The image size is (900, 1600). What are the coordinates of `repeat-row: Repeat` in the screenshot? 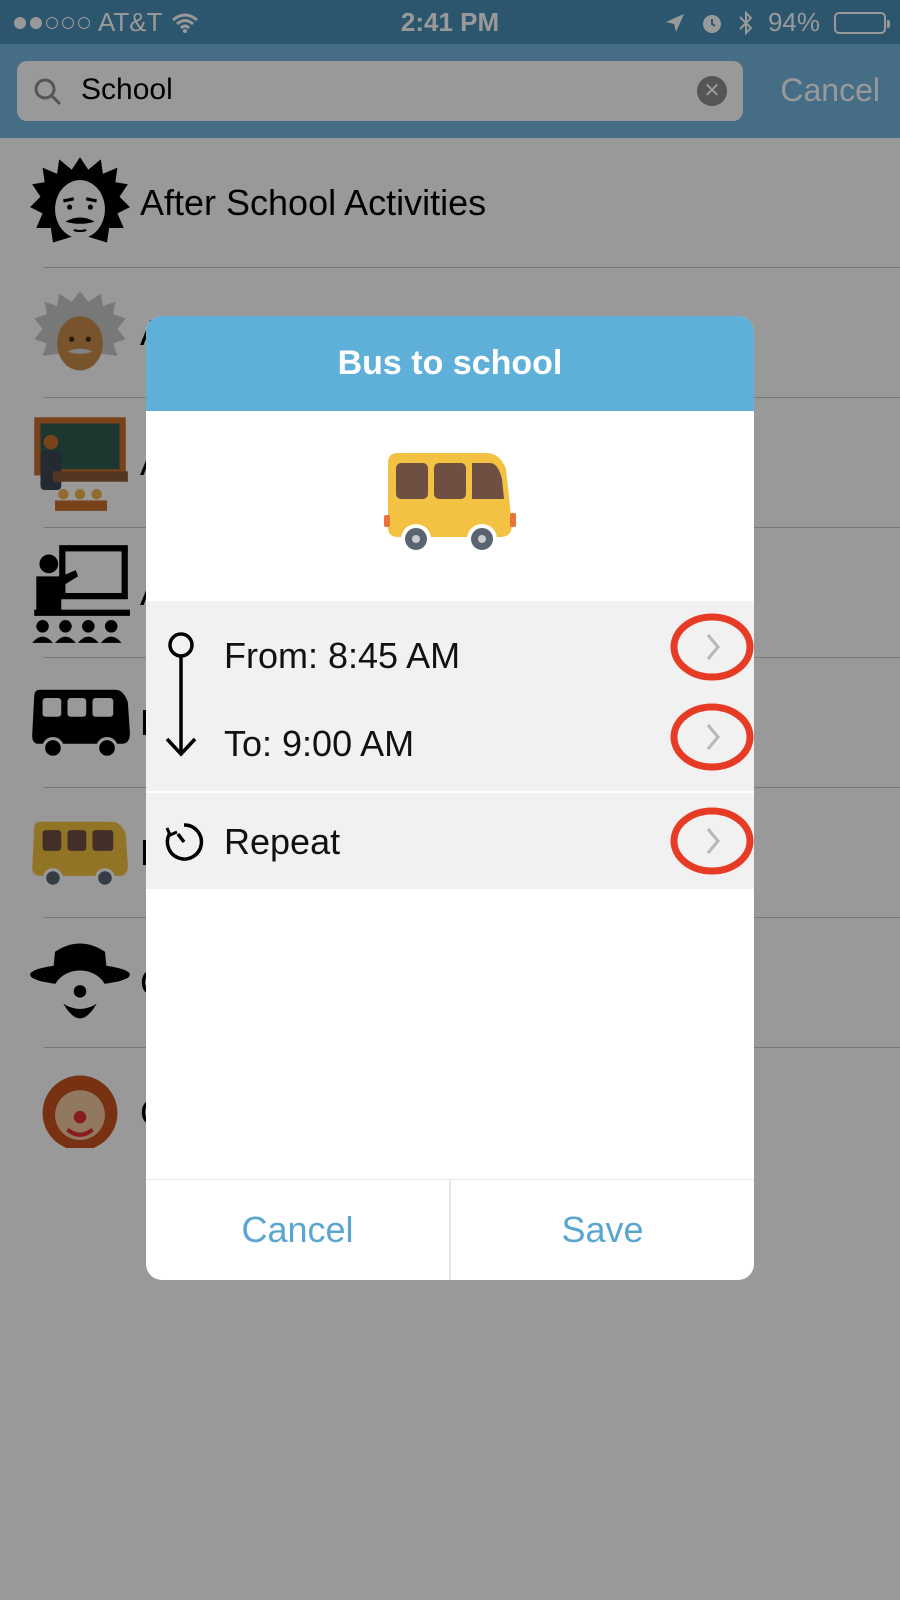 It's located at (450, 841).